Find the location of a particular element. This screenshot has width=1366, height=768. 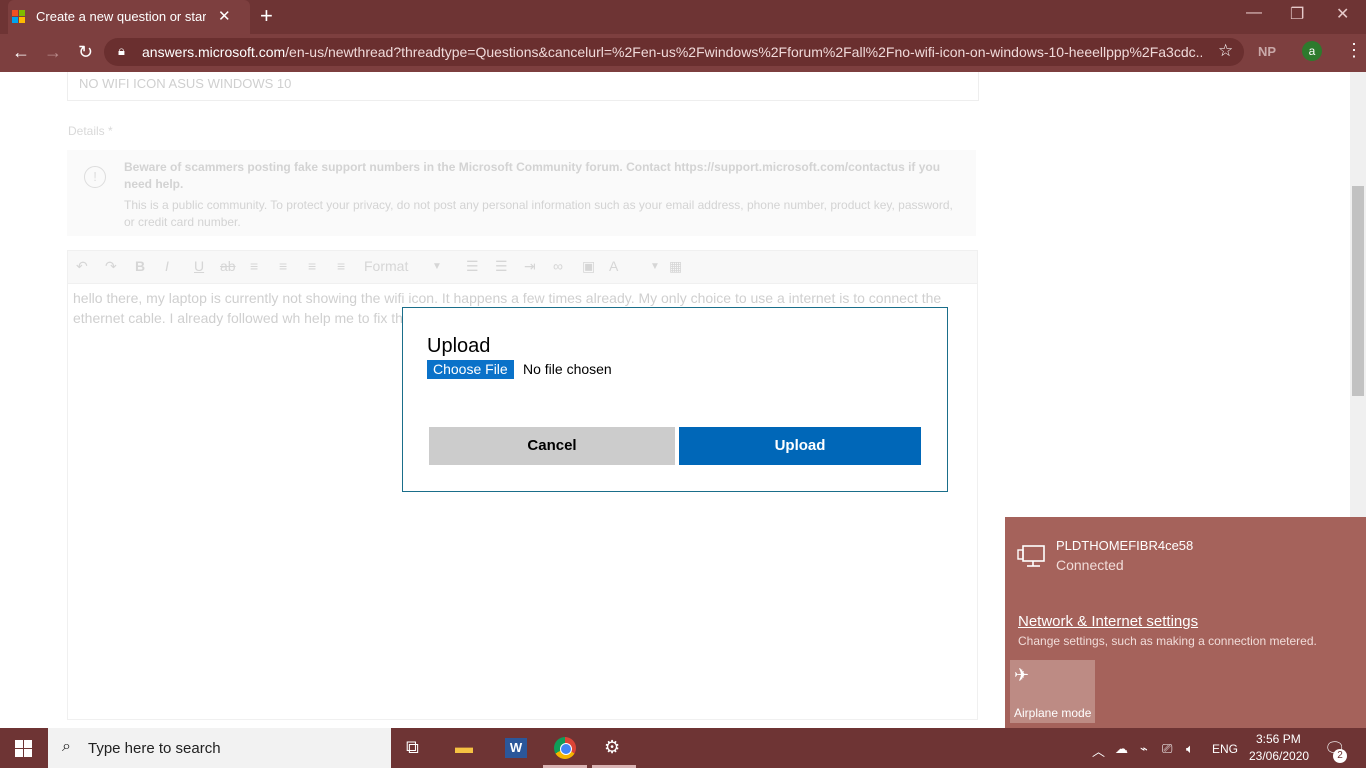

show-hidden-icons-chevron-icon: ︿ is located at coordinates (1098, 750).